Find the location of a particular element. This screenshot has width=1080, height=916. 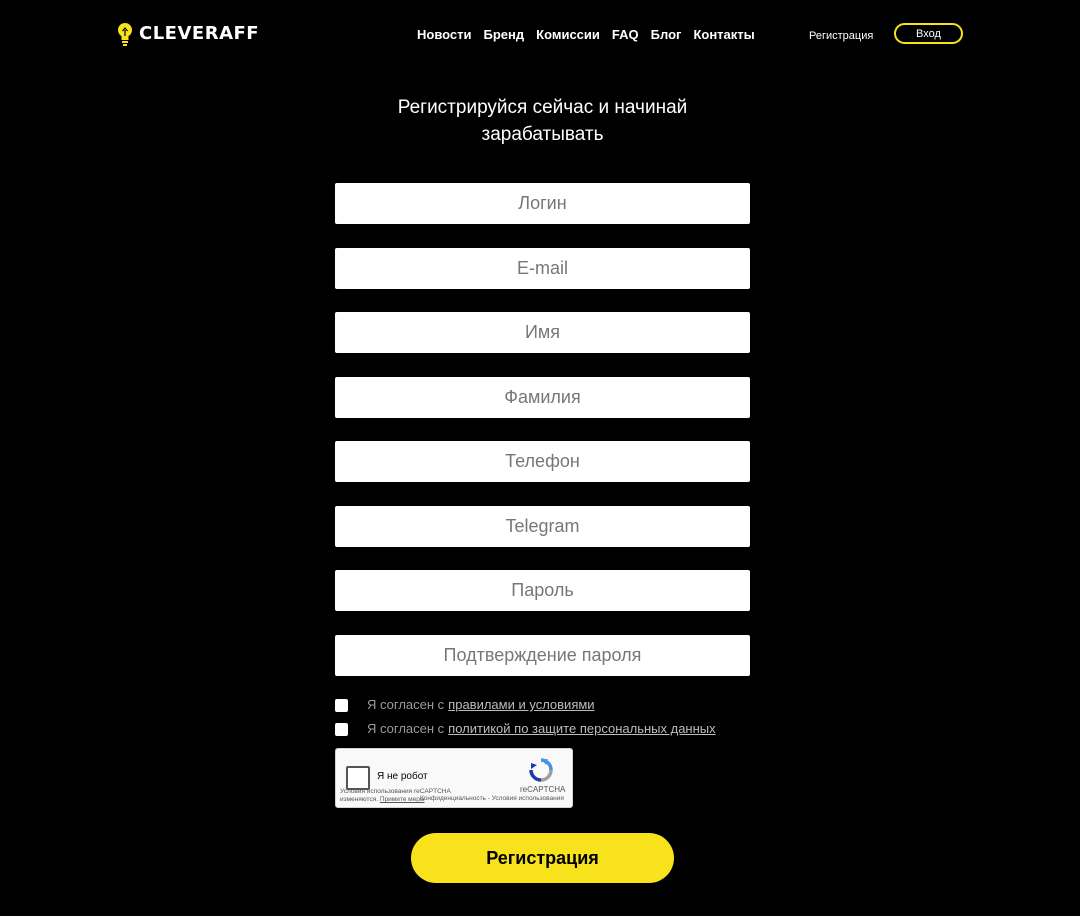

password-confirm-field is located at coordinates (542, 655).